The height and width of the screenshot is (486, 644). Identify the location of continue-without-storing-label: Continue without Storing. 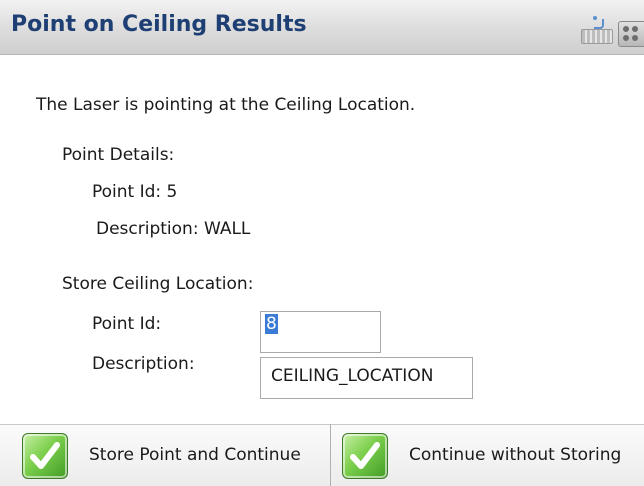
(515, 455).